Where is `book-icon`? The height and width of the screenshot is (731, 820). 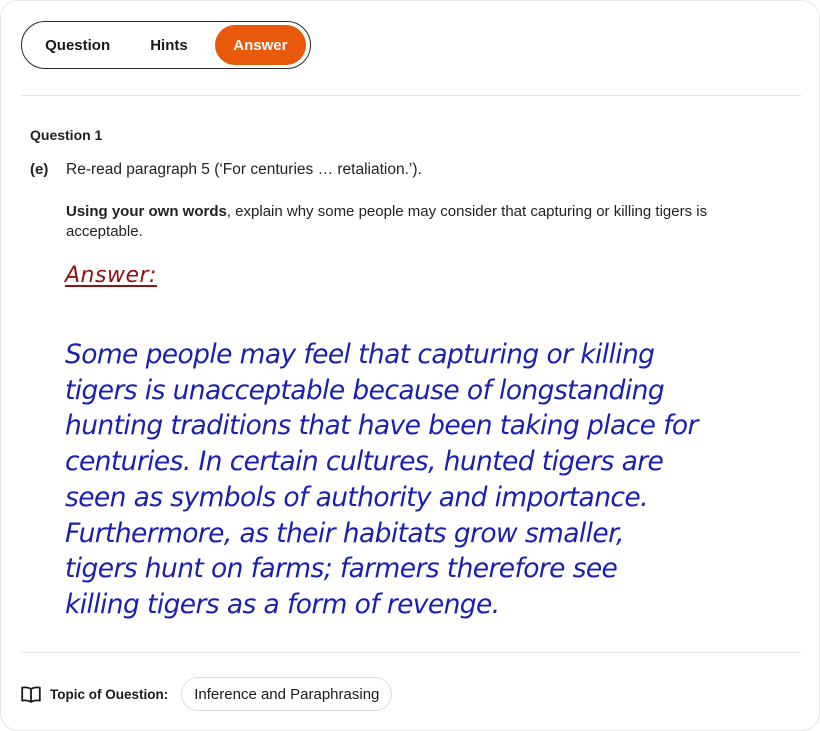
book-icon is located at coordinates (31, 694).